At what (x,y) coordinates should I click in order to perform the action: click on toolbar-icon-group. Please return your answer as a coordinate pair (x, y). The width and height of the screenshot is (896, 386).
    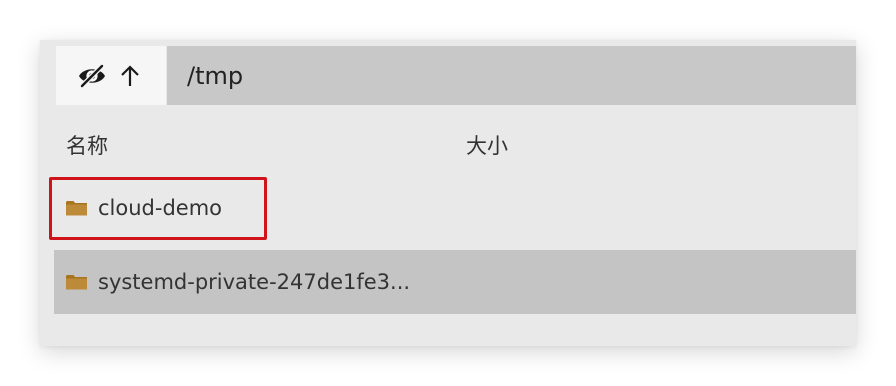
    Looking at the image, I should click on (111, 75).